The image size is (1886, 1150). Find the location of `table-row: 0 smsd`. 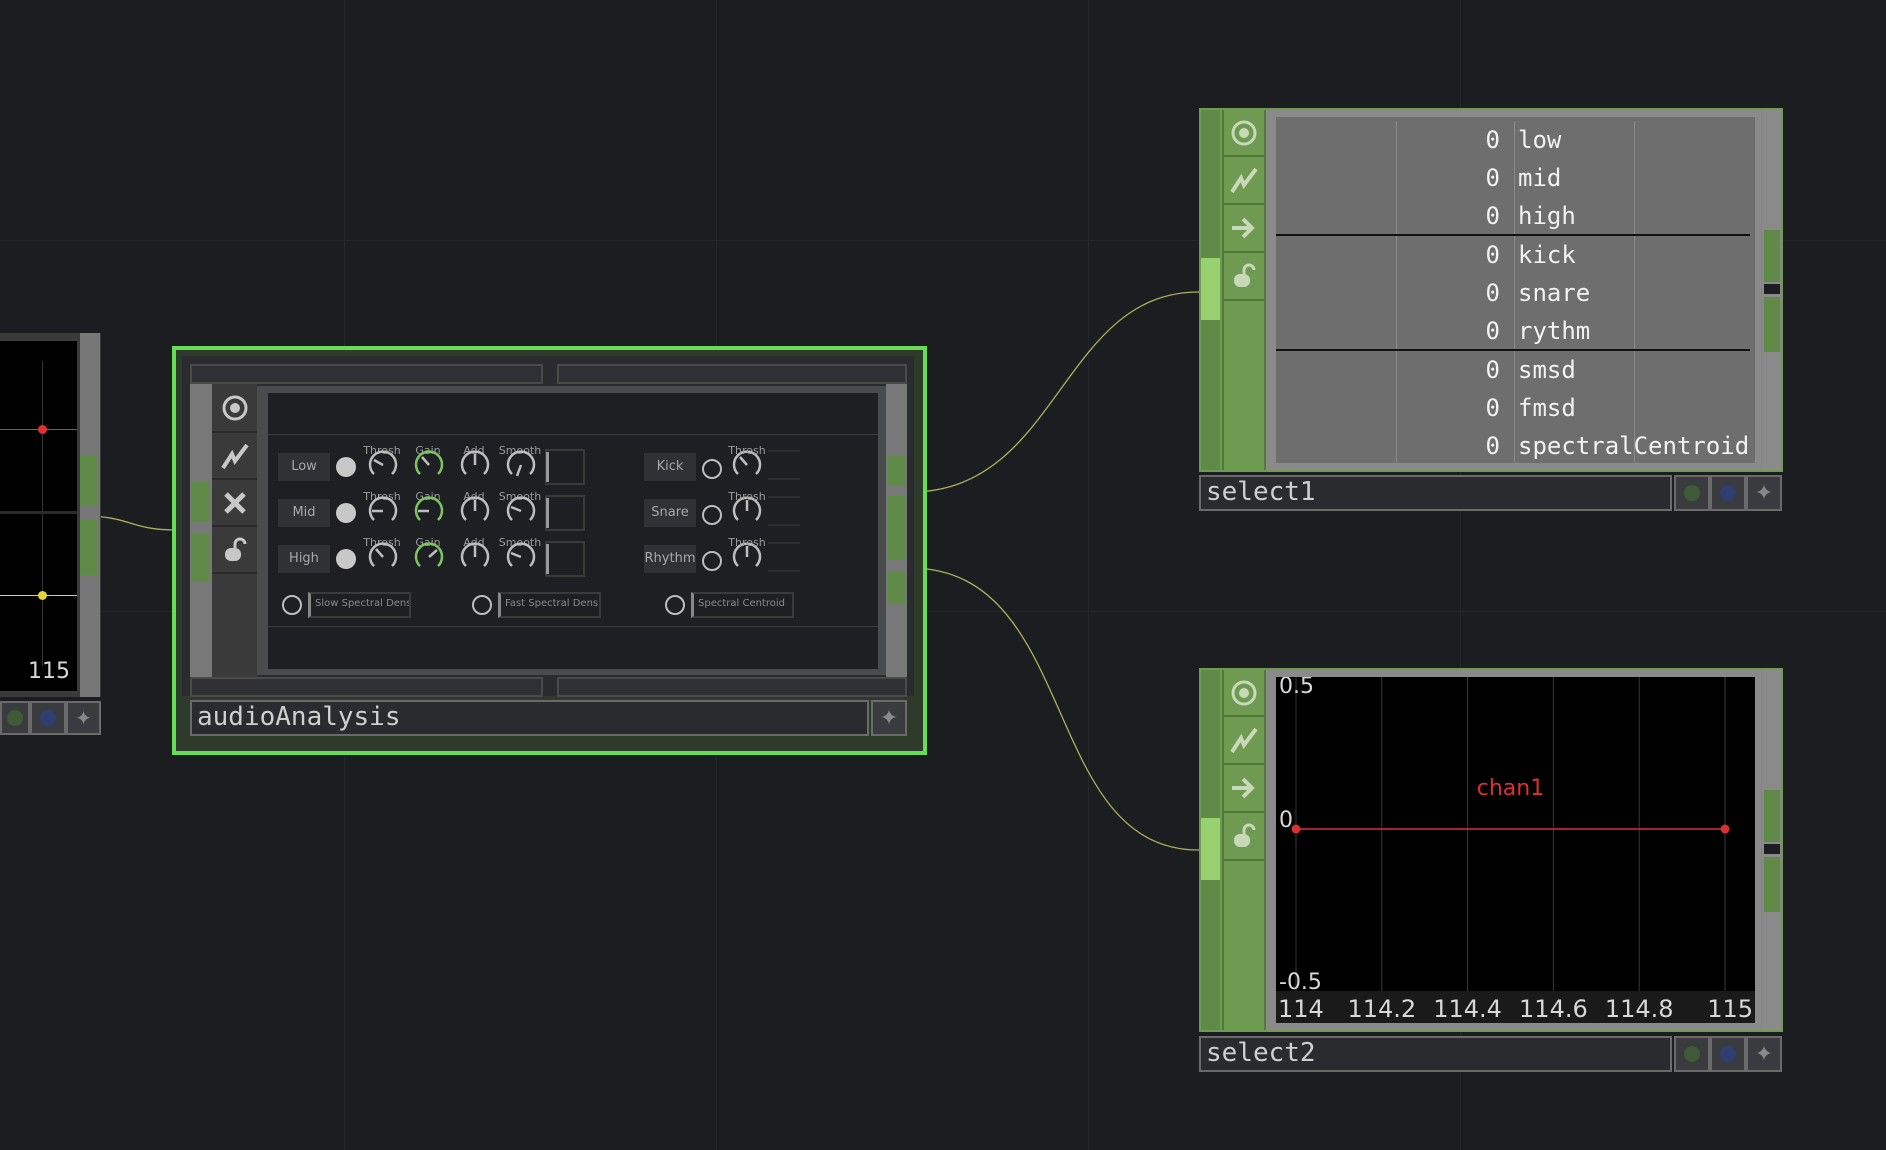

table-row: 0 smsd is located at coordinates (1515, 371).